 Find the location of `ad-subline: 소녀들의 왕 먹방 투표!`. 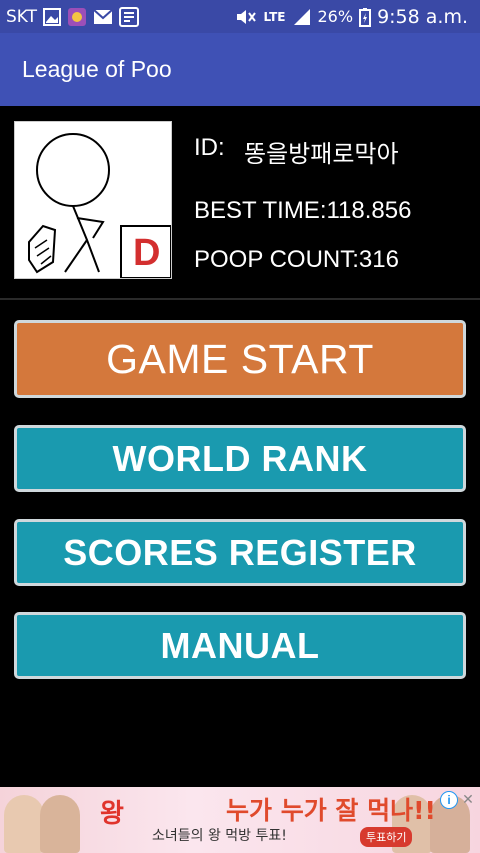

ad-subline: 소녀들의 왕 먹방 투표! is located at coordinates (219, 836).